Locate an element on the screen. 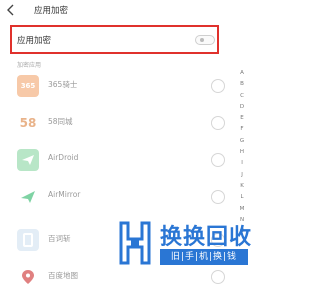 The height and width of the screenshot is (300, 320). index-letter: M is located at coordinates (242, 209).